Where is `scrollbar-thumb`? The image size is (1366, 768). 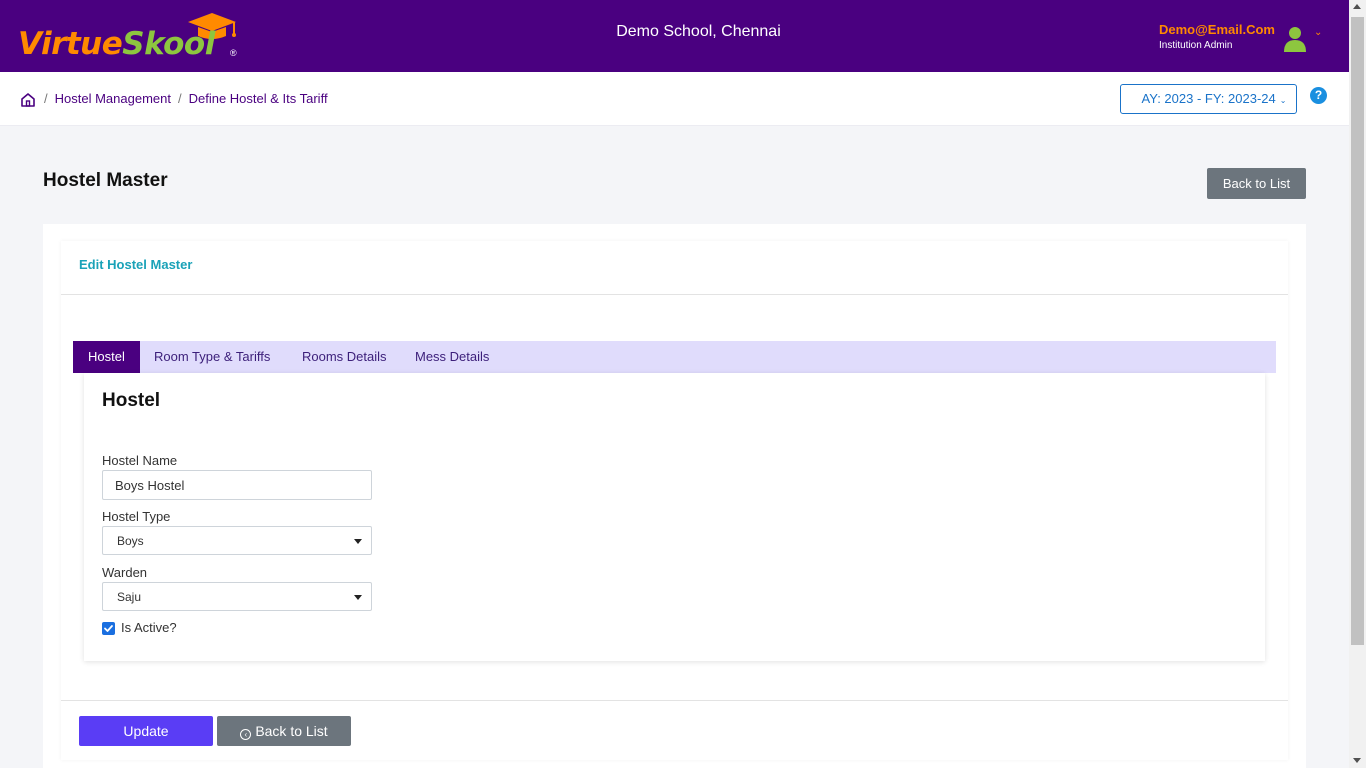 scrollbar-thumb is located at coordinates (1357, 331).